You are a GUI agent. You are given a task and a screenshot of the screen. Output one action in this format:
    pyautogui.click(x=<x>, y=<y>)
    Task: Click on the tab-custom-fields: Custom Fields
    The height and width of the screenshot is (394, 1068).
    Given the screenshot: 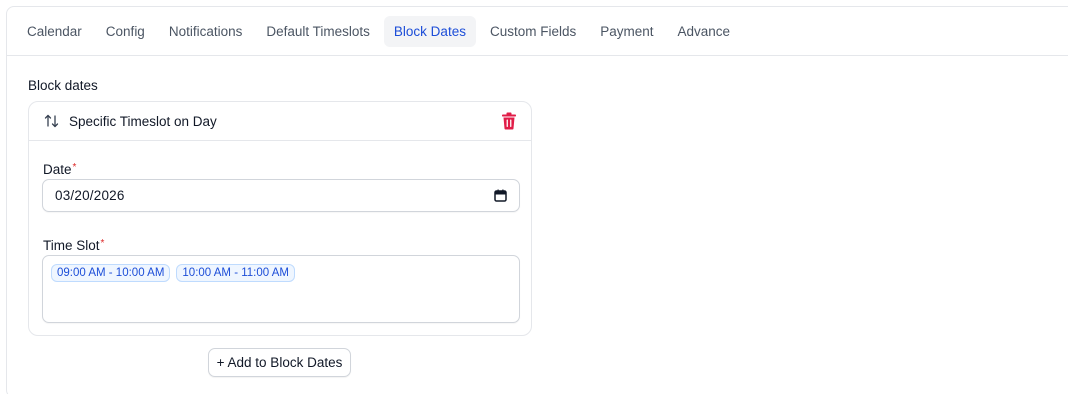 What is the action you would take?
    pyautogui.click(x=533, y=31)
    